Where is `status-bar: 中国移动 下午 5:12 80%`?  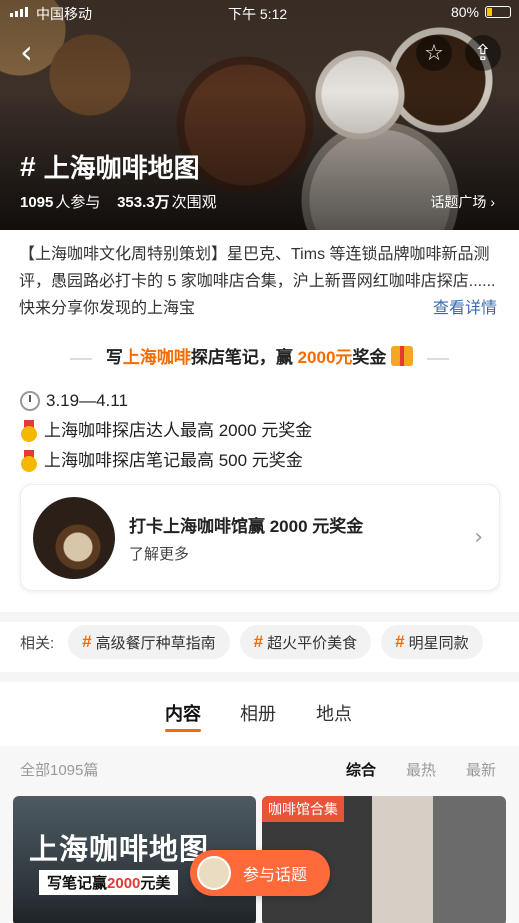
status-bar: 中国移动 下午 5:12 80% is located at coordinates (259, 13).